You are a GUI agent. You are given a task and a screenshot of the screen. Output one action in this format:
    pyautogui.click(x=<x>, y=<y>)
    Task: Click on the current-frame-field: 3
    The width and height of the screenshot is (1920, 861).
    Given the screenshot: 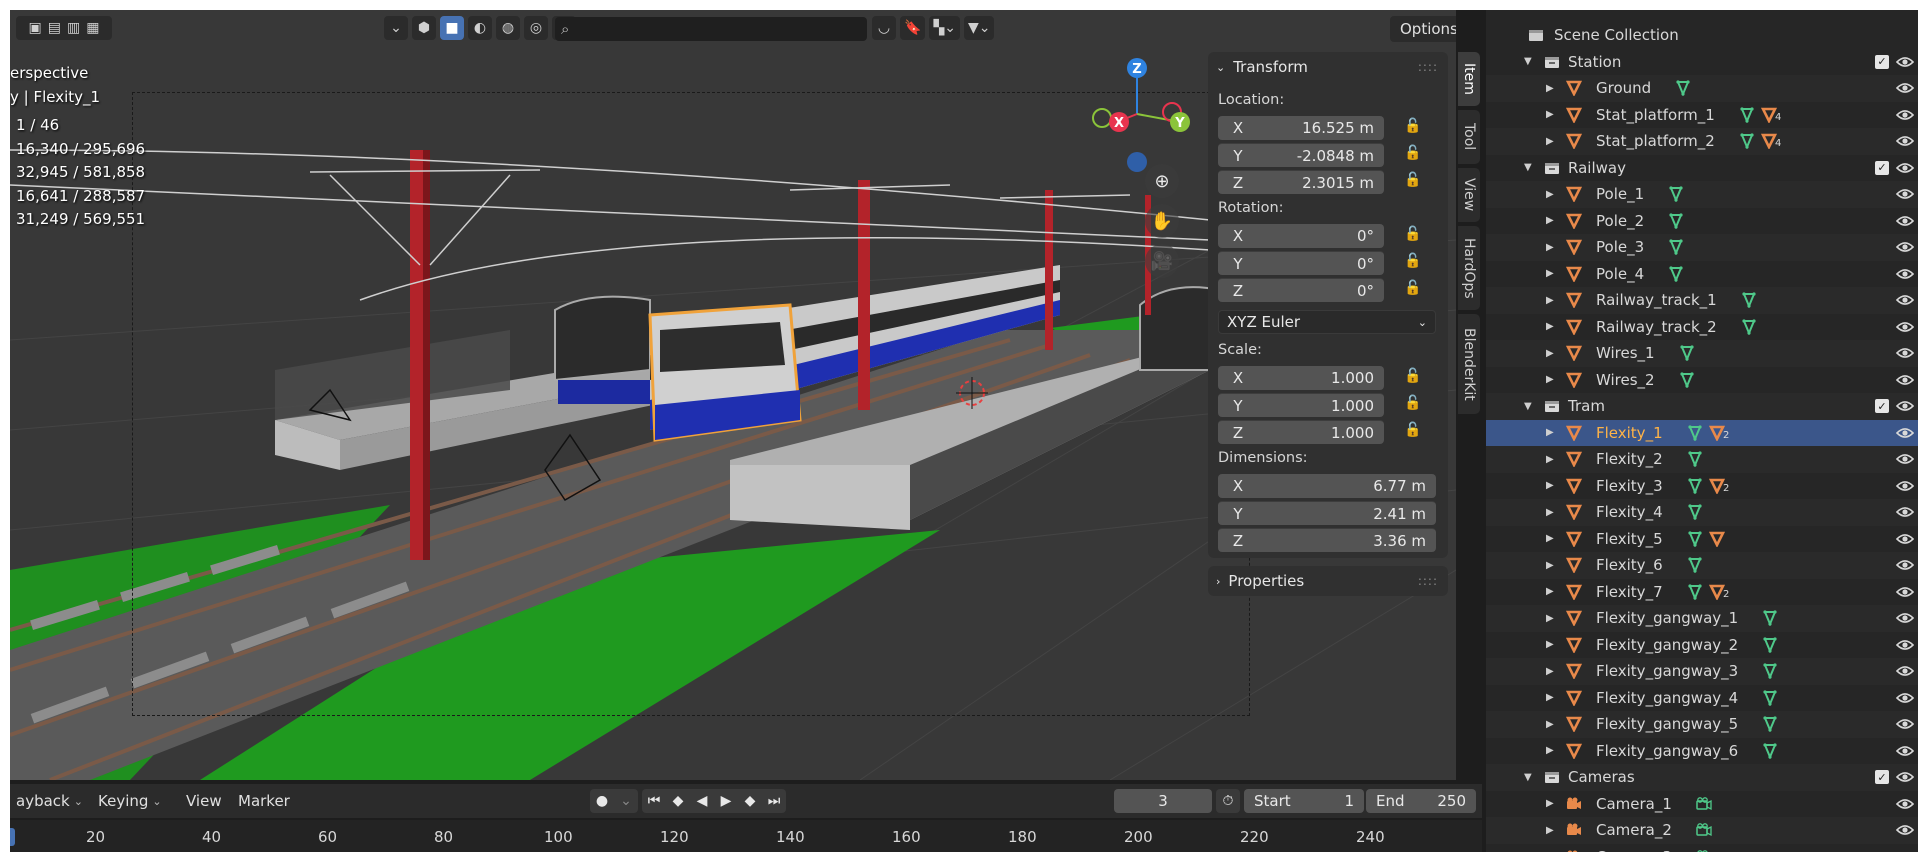 What is the action you would take?
    pyautogui.click(x=1163, y=801)
    